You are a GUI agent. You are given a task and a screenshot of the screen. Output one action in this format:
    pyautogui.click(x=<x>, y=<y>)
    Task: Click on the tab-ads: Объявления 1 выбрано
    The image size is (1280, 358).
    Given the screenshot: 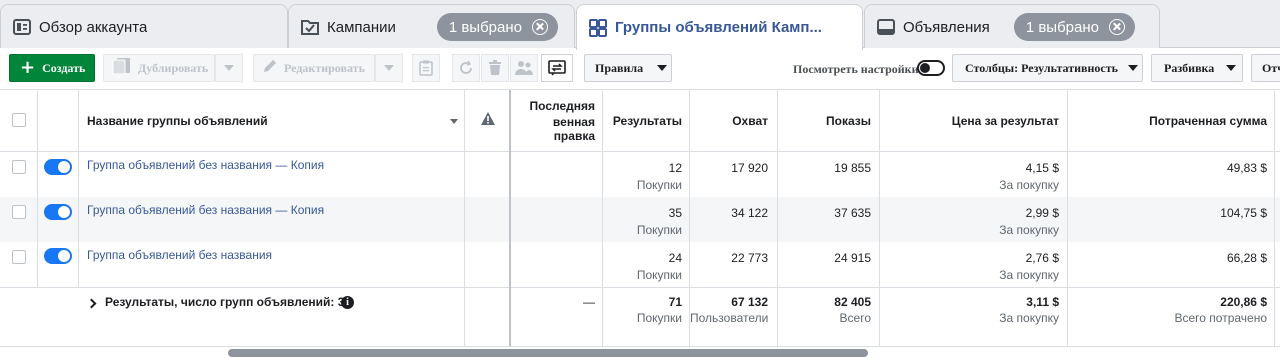 What is the action you would take?
    pyautogui.click(x=1012, y=26)
    